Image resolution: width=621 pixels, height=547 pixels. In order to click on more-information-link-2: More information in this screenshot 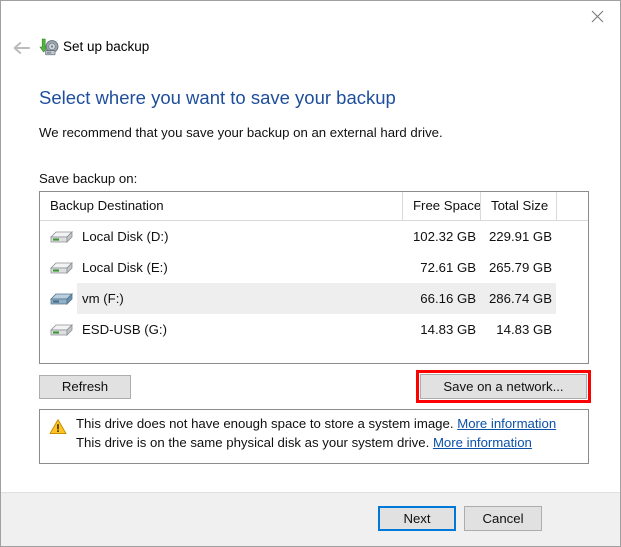, I will do `click(482, 442)`.